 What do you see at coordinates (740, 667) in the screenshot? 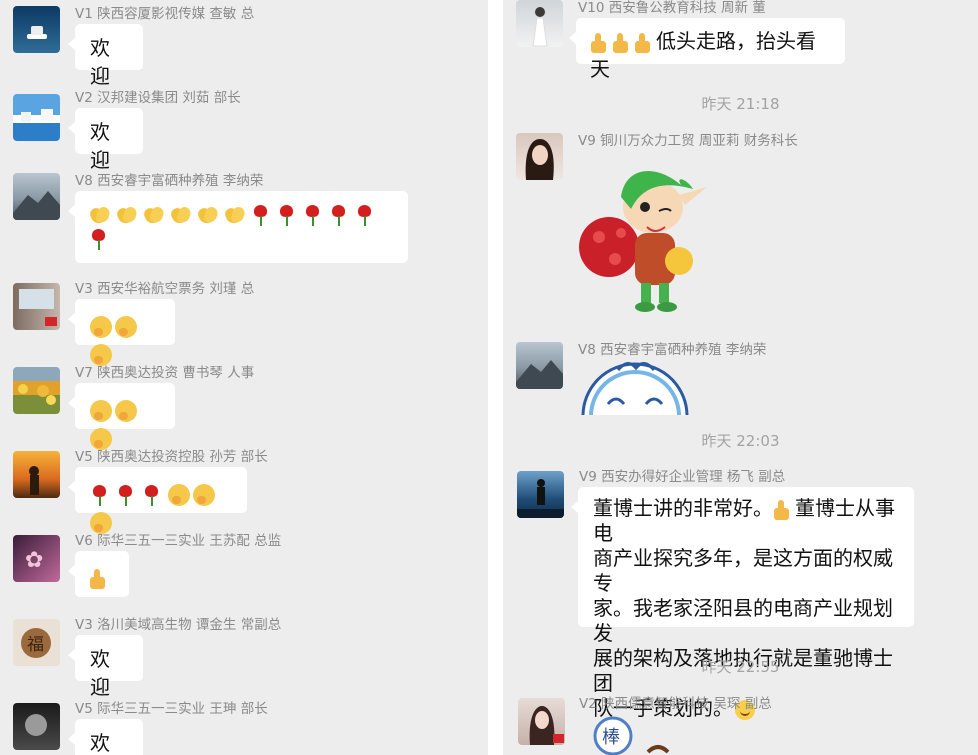
I see `timestamp: 昨天 22:55` at bounding box center [740, 667].